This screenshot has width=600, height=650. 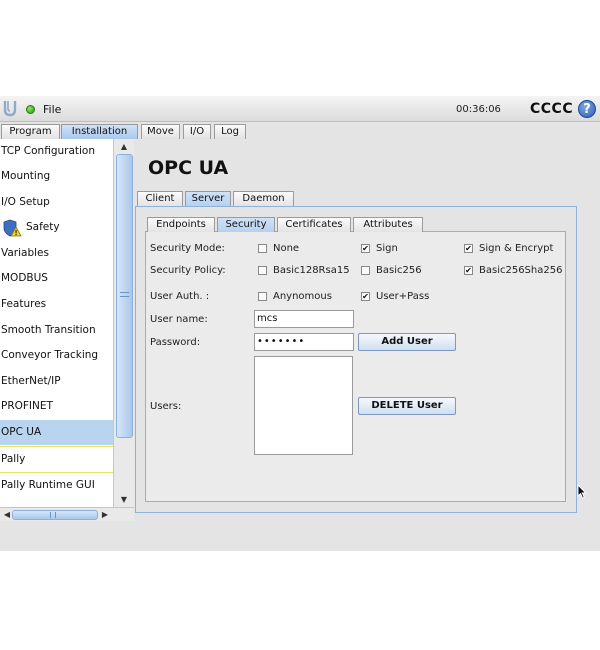 I want to click on page-title: OPC UA, so click(x=188, y=168).